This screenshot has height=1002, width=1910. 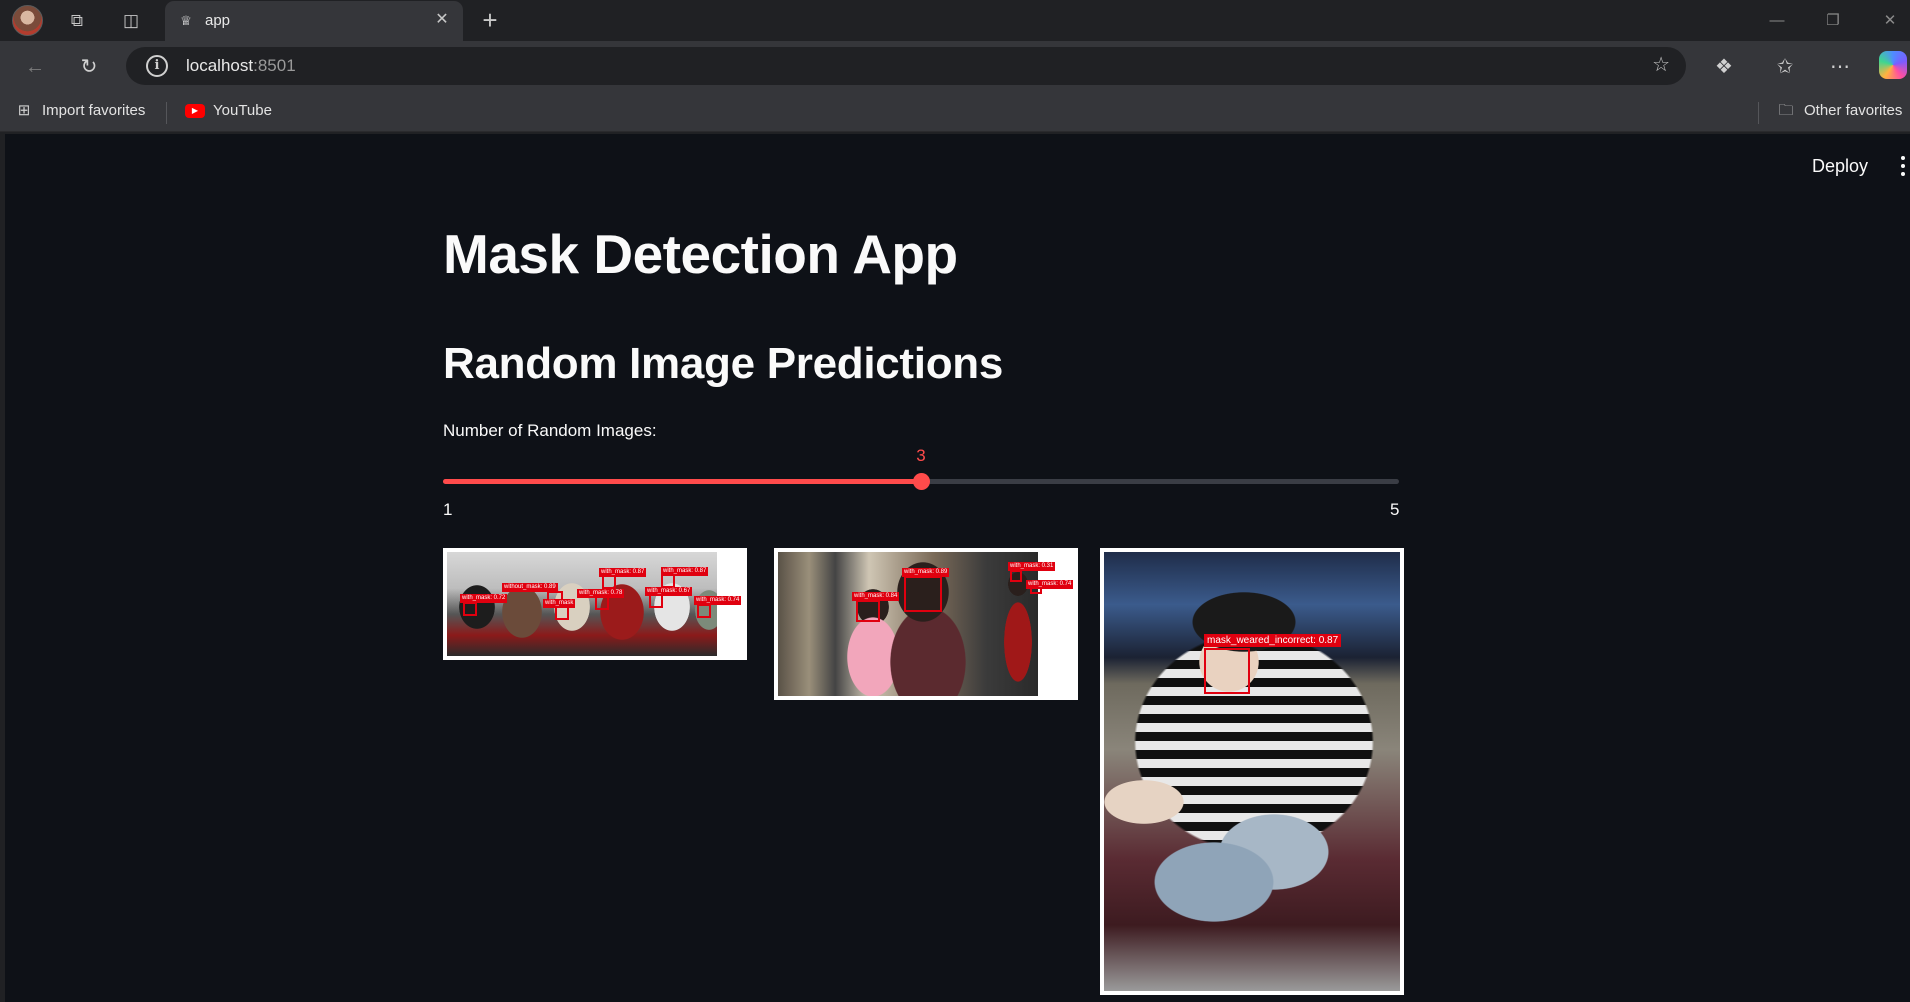 I want to click on bookmark-label: YouTube, so click(x=242, y=110).